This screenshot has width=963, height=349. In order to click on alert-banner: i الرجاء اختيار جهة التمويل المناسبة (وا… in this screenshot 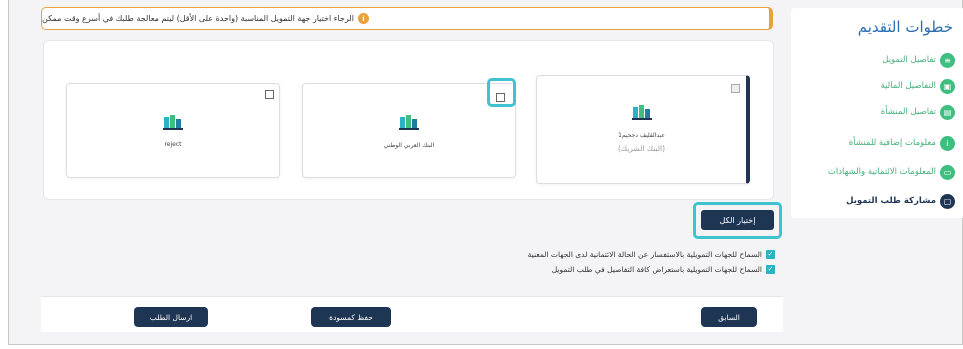, I will do `click(407, 18)`.